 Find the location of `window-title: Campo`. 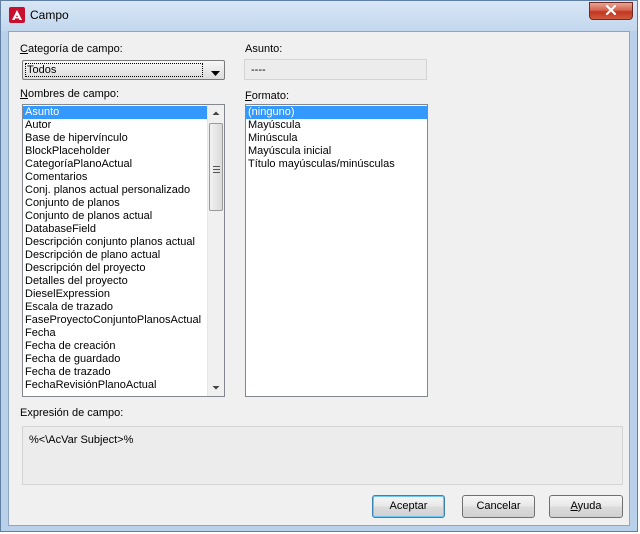

window-title: Campo is located at coordinates (49, 15).